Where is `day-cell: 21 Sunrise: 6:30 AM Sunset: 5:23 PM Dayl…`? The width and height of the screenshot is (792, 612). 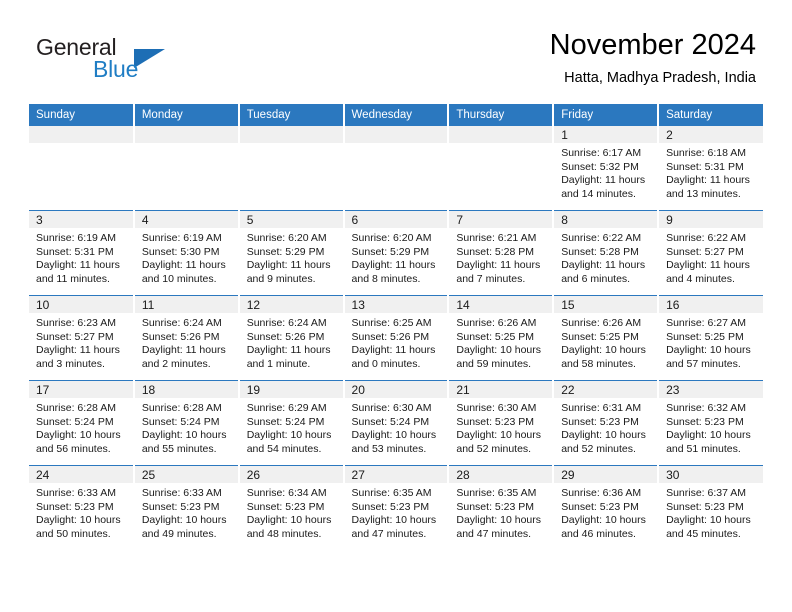
day-cell: 21 Sunrise: 6:30 AM Sunset: 5:23 PM Dayl… is located at coordinates (501, 423).